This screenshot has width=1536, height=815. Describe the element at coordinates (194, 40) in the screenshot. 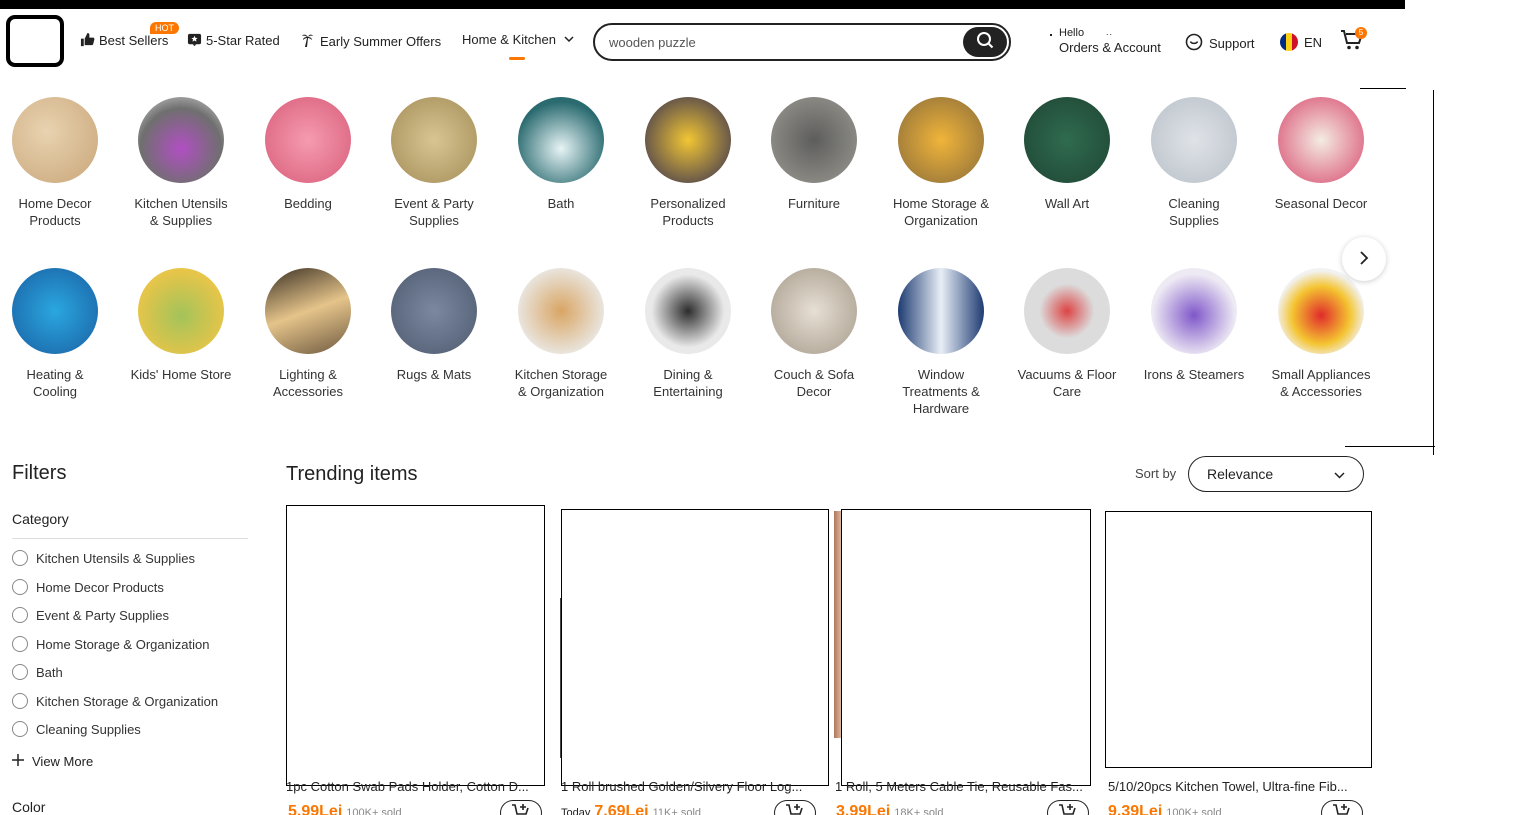

I see `star-badge-icon` at that location.